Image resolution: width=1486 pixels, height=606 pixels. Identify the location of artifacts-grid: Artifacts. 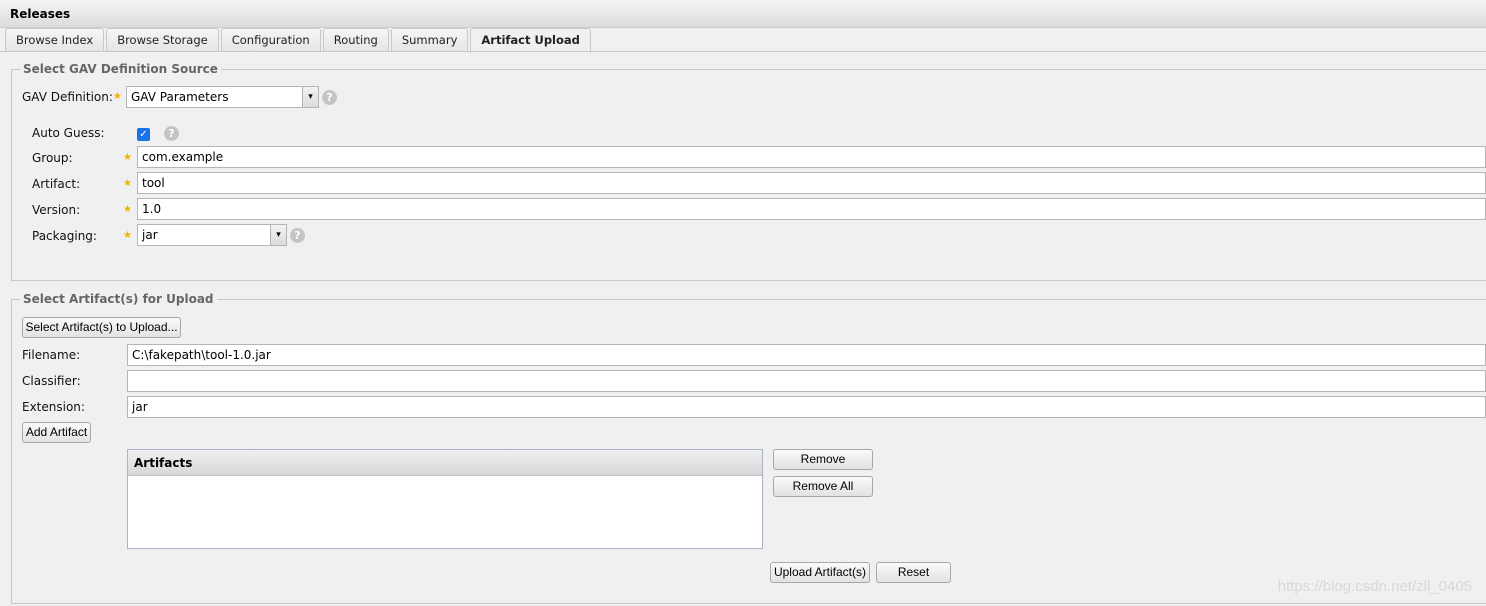
(445, 499).